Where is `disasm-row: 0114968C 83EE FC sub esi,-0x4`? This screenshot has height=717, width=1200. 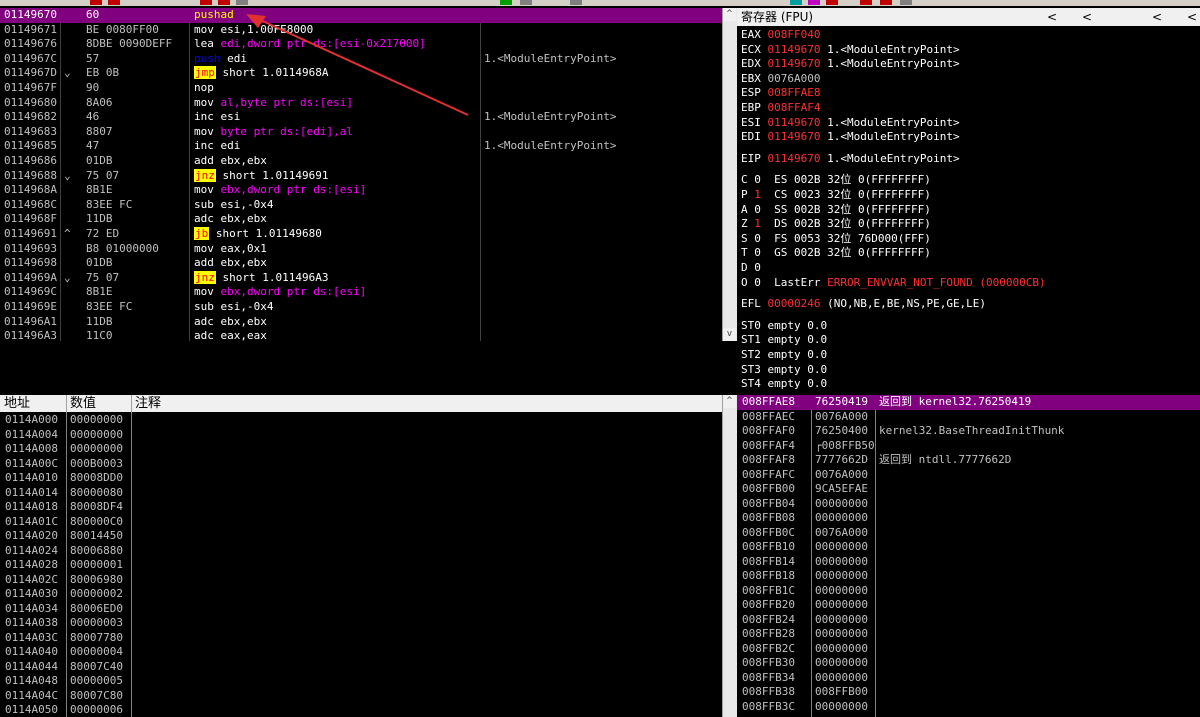
disasm-row: 0114968C 83EE FC sub esi,-0x4 is located at coordinates (361, 205).